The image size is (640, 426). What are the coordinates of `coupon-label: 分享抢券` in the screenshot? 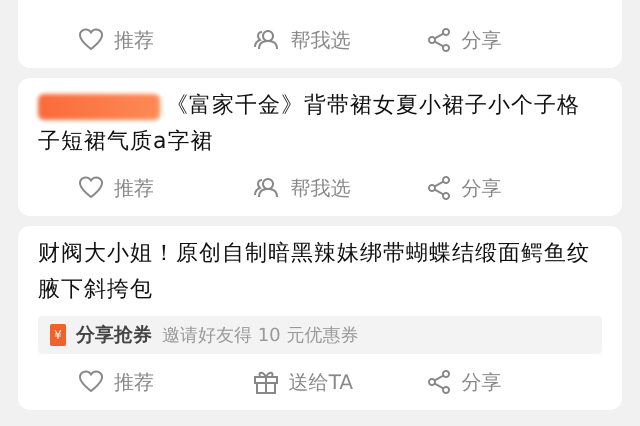 It's located at (114, 335).